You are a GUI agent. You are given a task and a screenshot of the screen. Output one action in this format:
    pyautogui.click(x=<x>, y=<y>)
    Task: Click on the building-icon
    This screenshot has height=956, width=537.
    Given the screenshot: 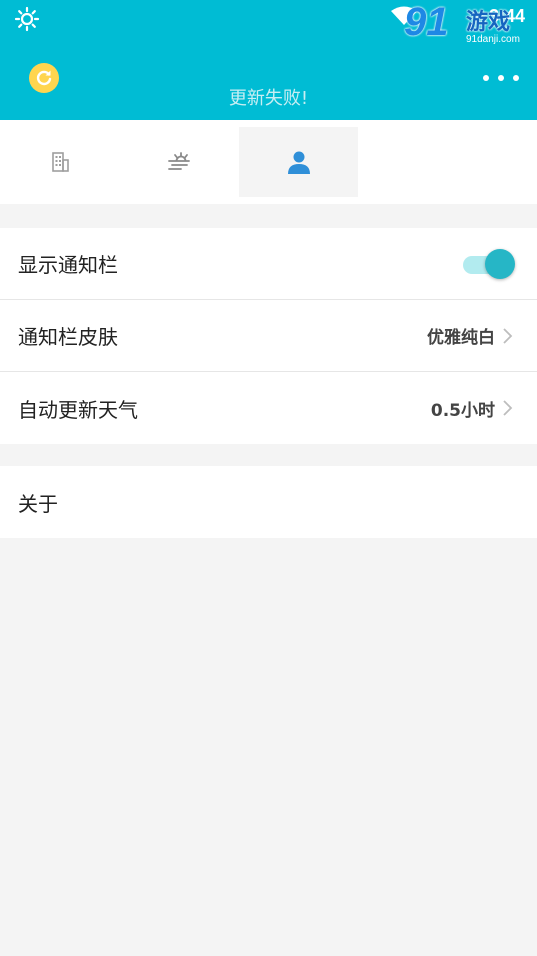 What is the action you would take?
    pyautogui.click(x=60, y=162)
    